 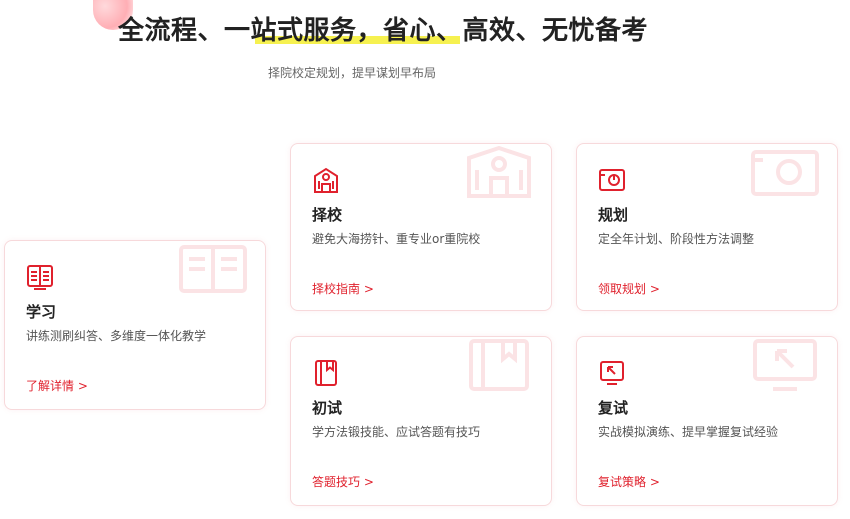 I want to click on planning-chart-watermark-icon, so click(x=785, y=173).